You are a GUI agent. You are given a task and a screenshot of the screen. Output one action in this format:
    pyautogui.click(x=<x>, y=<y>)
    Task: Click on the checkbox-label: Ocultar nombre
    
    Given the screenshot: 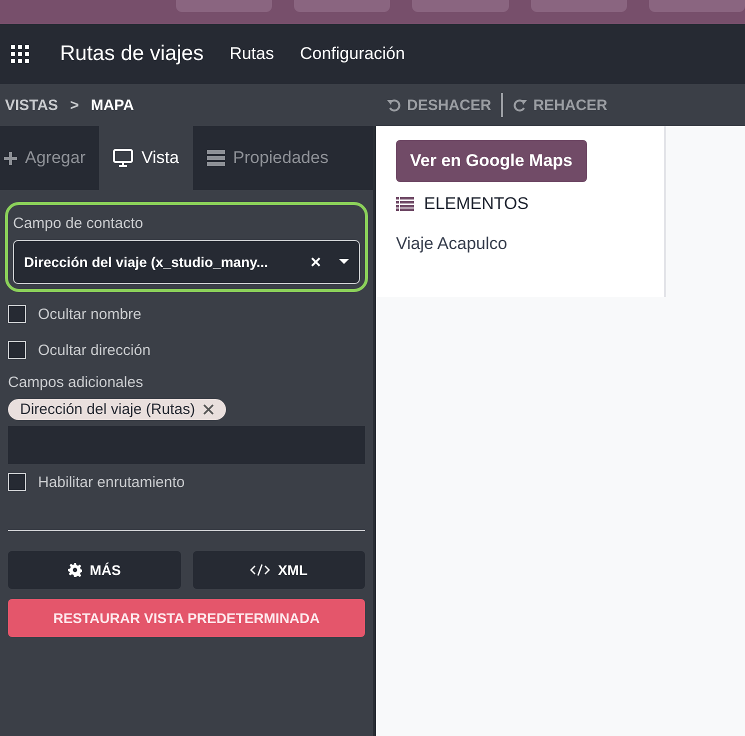 What is the action you would take?
    pyautogui.click(x=90, y=314)
    